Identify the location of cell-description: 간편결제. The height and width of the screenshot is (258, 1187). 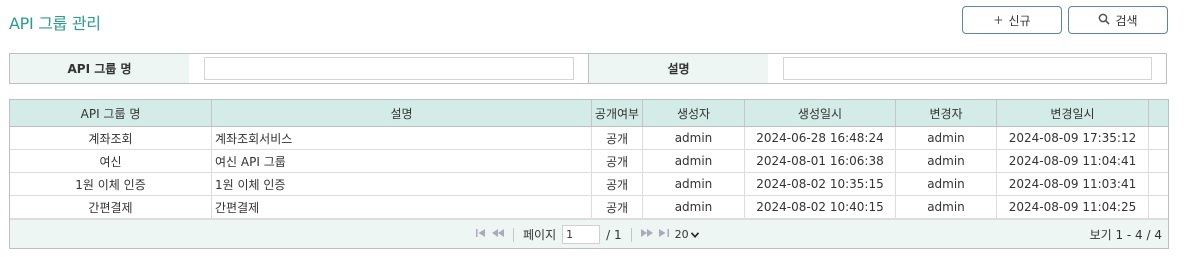
(402, 207).